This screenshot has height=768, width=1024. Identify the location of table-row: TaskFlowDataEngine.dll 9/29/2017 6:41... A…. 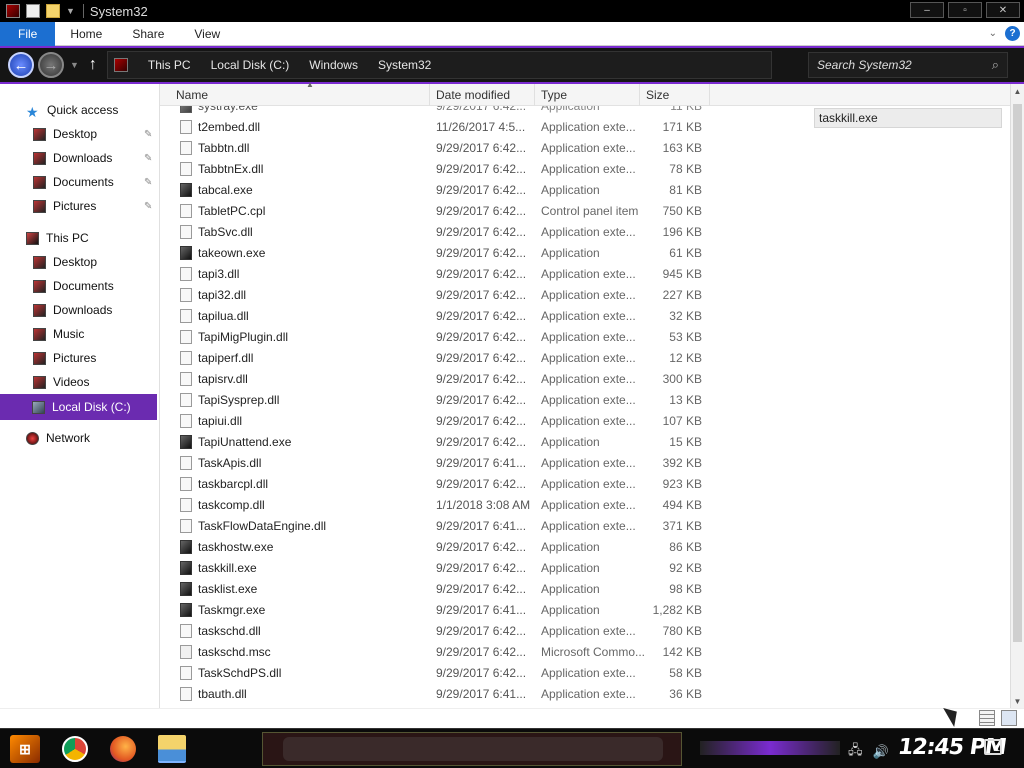
(440, 525).